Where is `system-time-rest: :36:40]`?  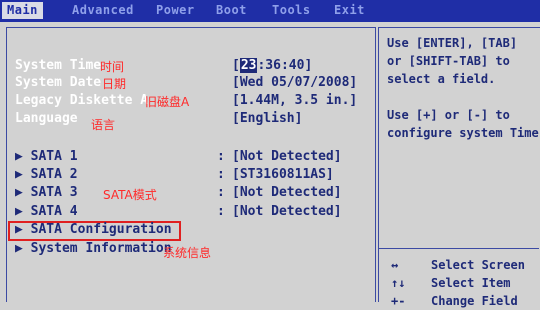 system-time-rest: :36:40] is located at coordinates (285, 65).